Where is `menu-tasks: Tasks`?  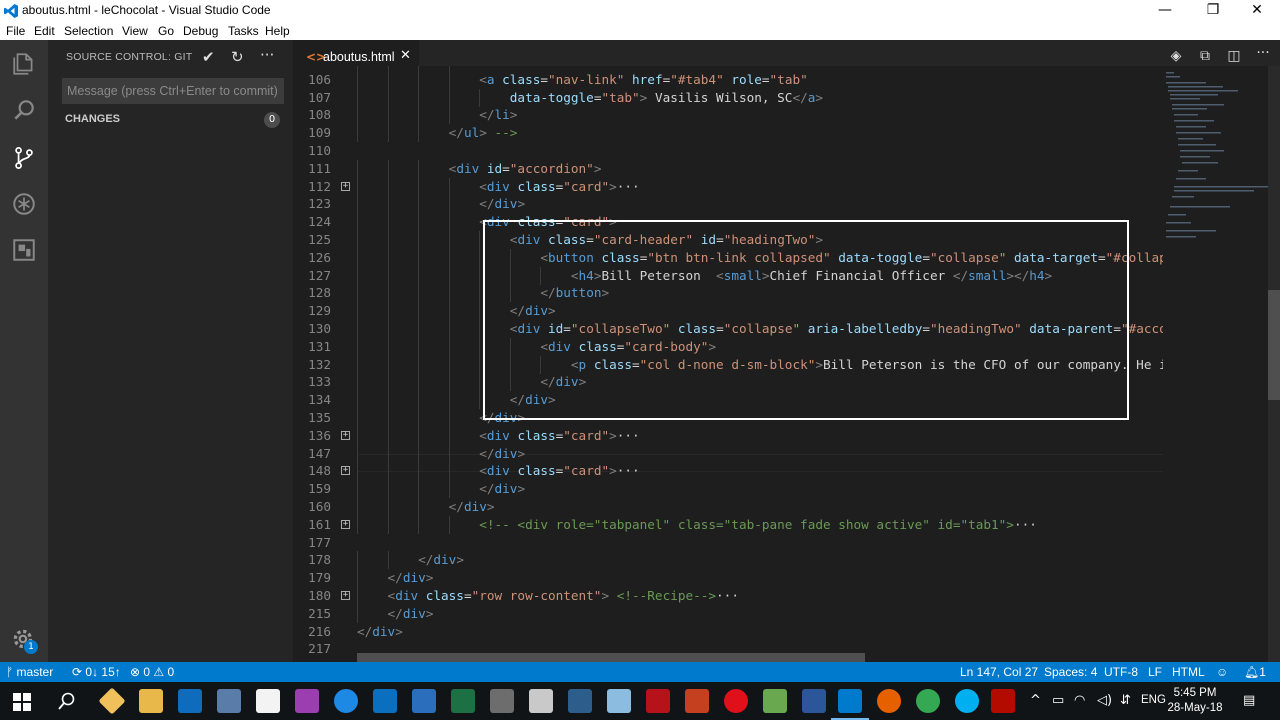
menu-tasks: Tasks is located at coordinates (243, 31).